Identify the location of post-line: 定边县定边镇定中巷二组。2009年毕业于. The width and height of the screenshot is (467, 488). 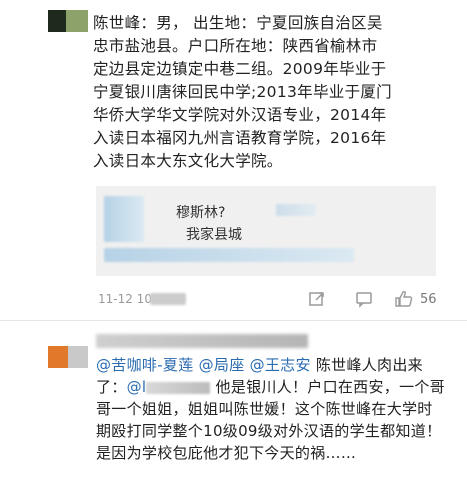
(240, 69).